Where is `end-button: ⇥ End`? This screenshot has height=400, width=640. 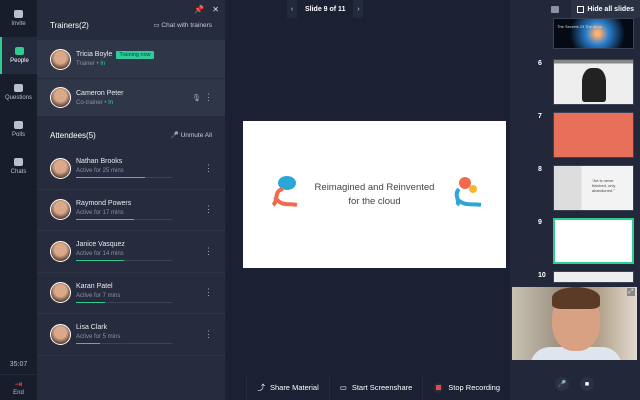
end-button: ⇥ End is located at coordinates (18, 387).